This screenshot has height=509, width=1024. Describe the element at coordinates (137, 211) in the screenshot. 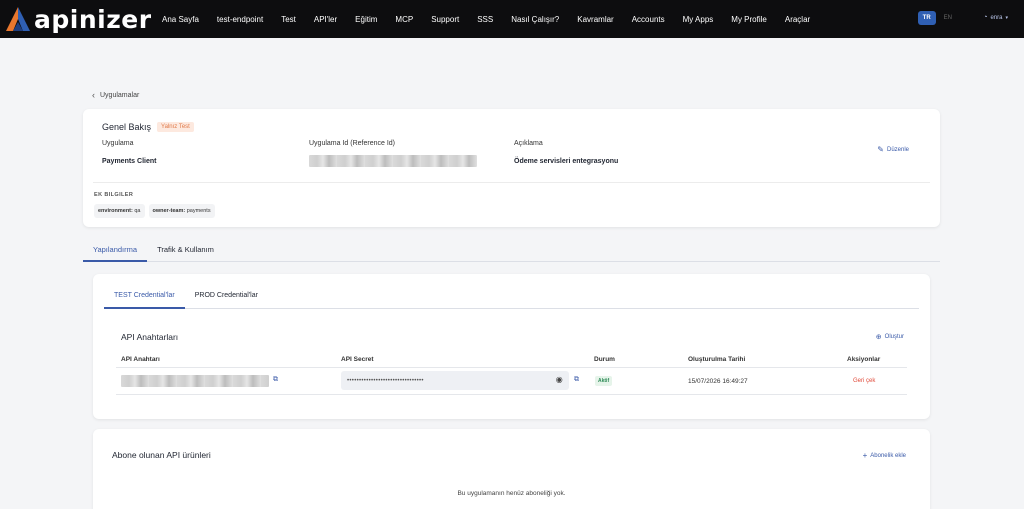

I see `tag-value: qa` at that location.